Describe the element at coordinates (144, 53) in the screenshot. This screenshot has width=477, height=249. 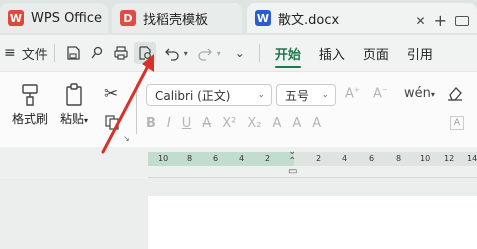
I see `print-preview-icon` at that location.